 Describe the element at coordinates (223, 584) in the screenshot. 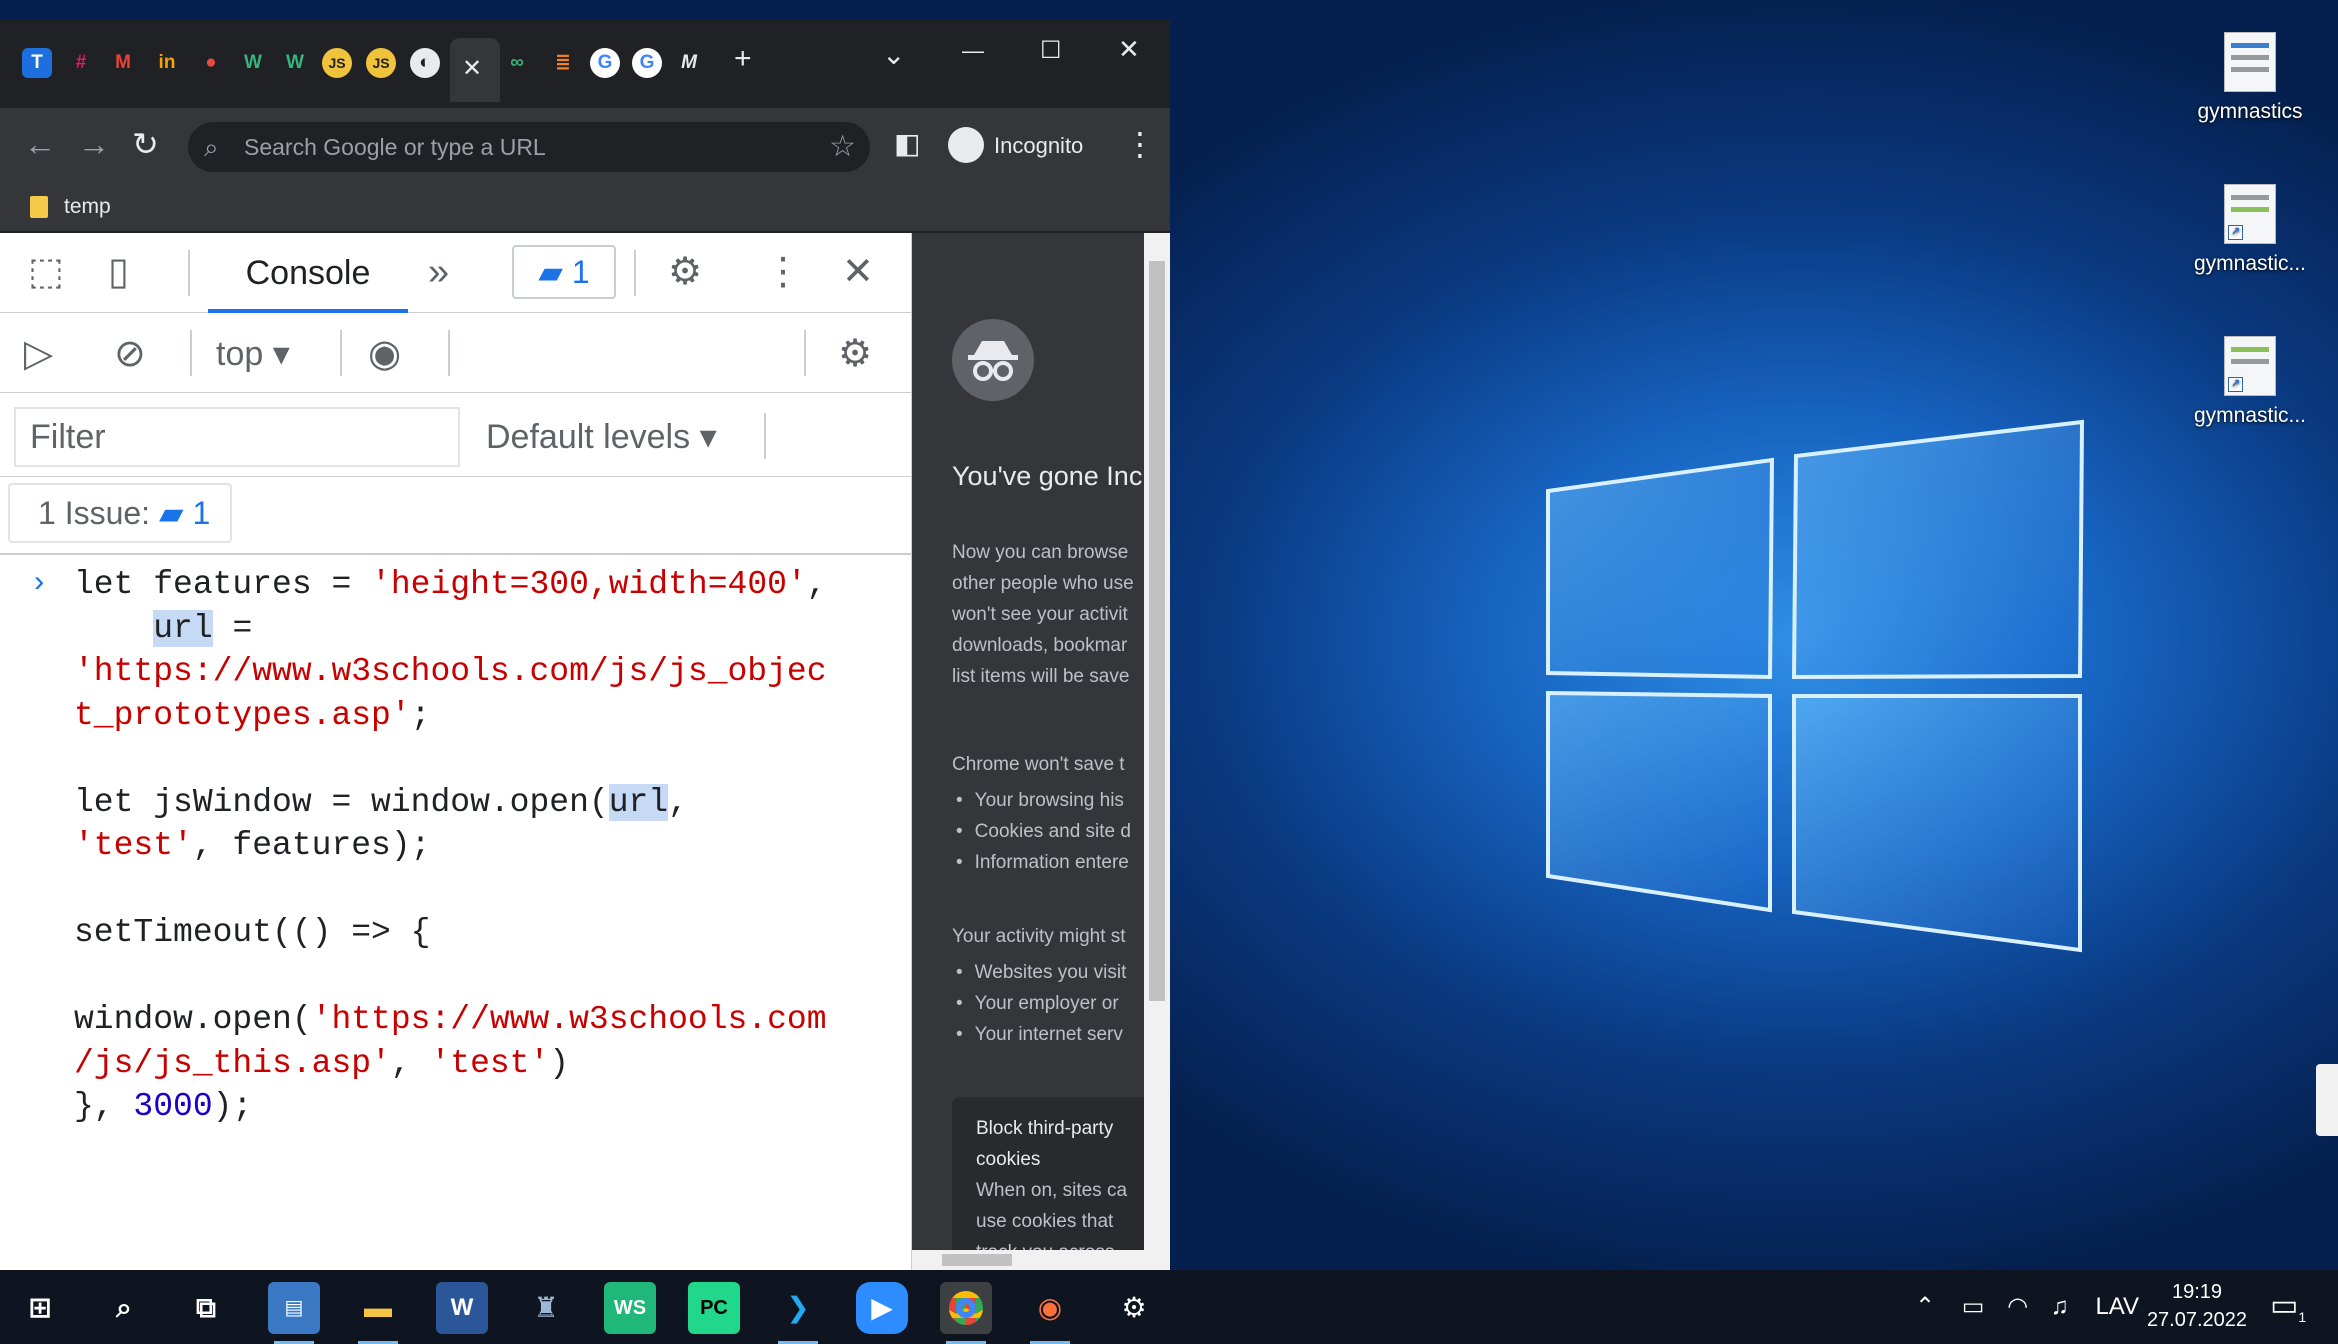

I see `code-token: let features =` at that location.